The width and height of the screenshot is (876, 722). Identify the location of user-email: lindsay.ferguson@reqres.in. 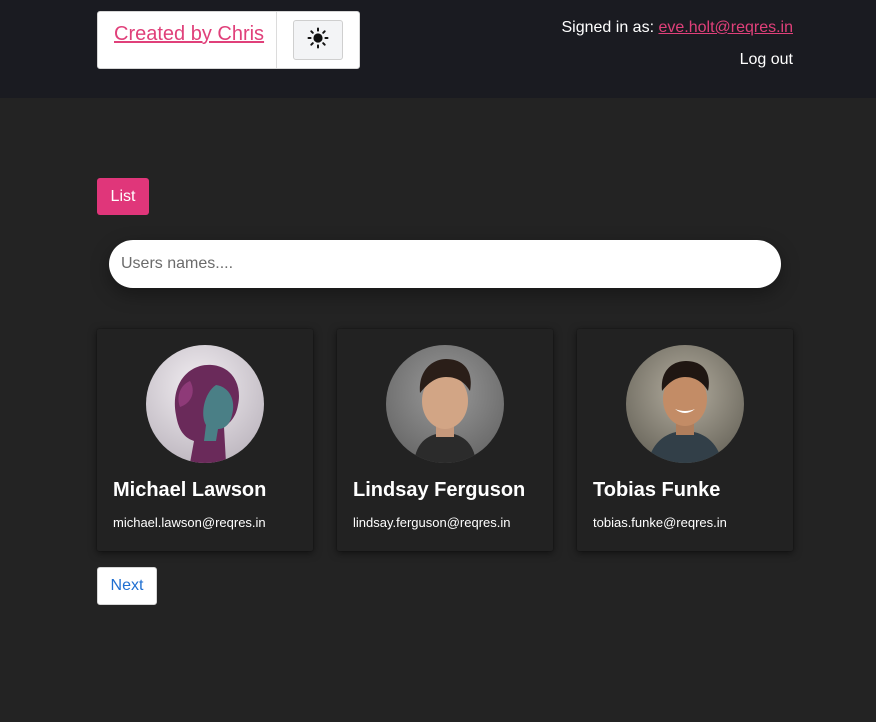
(432, 522).